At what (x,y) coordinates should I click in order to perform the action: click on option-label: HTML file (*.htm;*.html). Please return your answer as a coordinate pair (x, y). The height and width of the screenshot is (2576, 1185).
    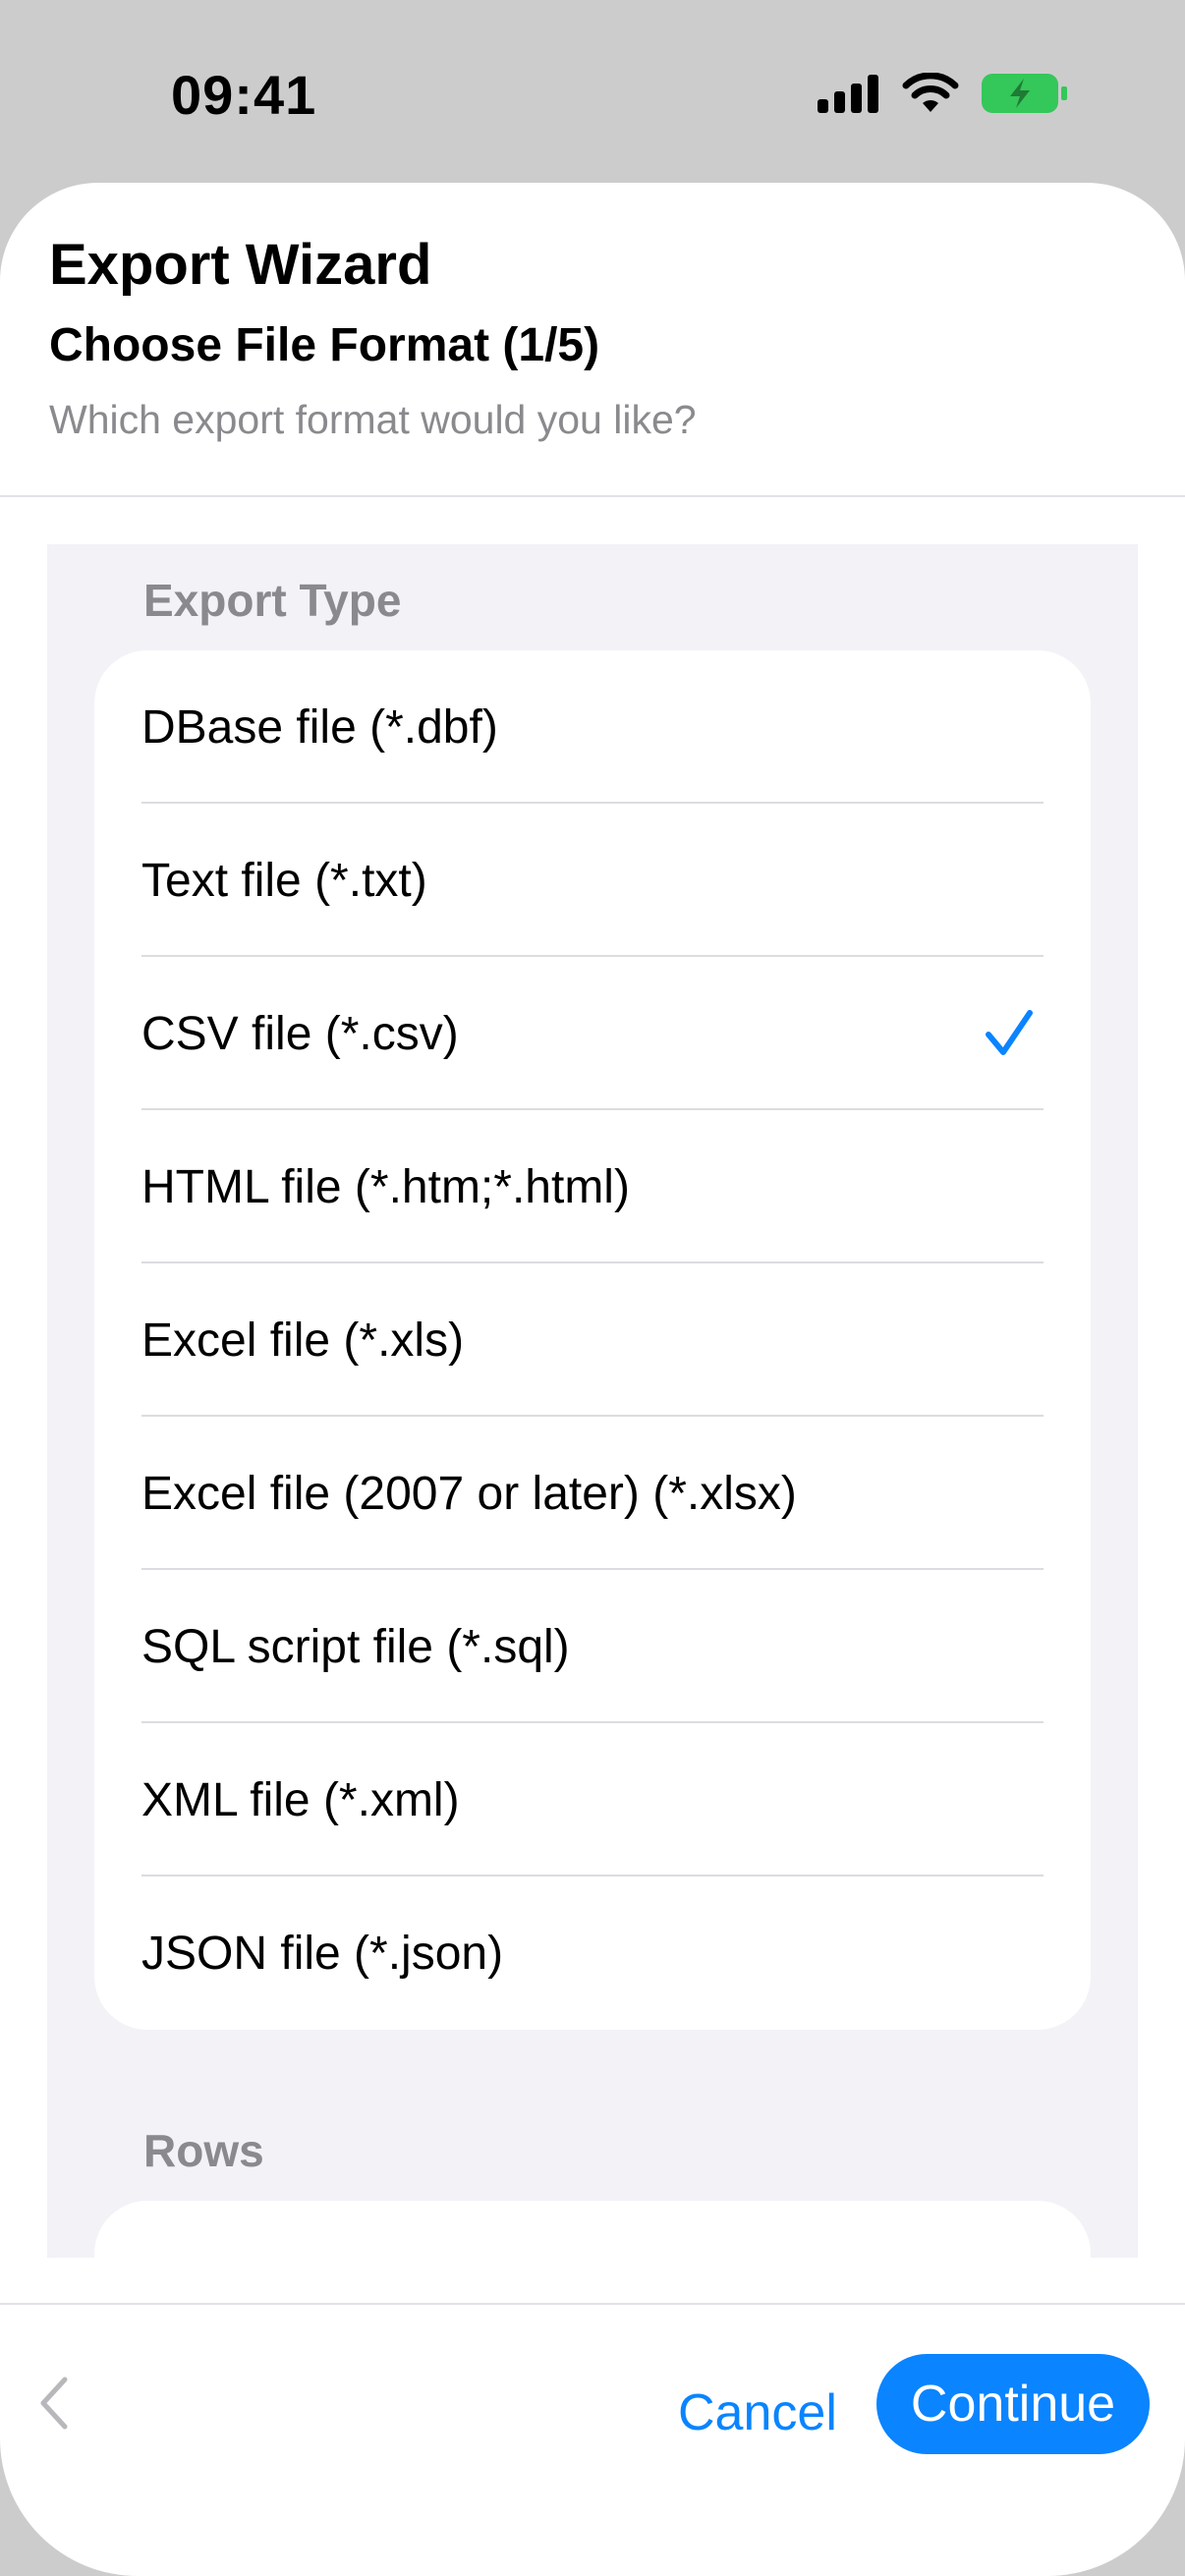
    Looking at the image, I should click on (385, 1186).